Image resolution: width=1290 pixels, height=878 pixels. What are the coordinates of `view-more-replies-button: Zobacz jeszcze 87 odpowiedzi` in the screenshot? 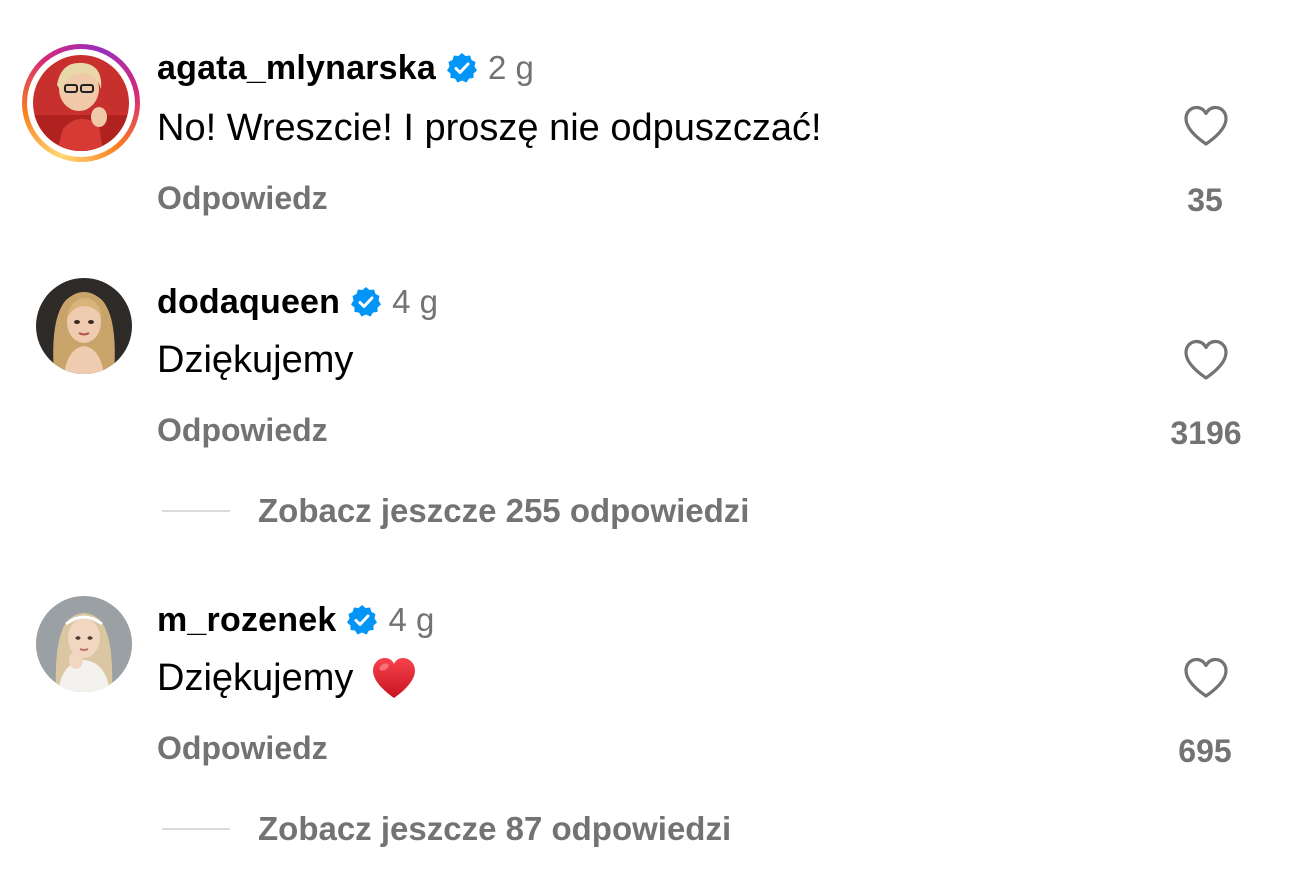 It's located at (446, 829).